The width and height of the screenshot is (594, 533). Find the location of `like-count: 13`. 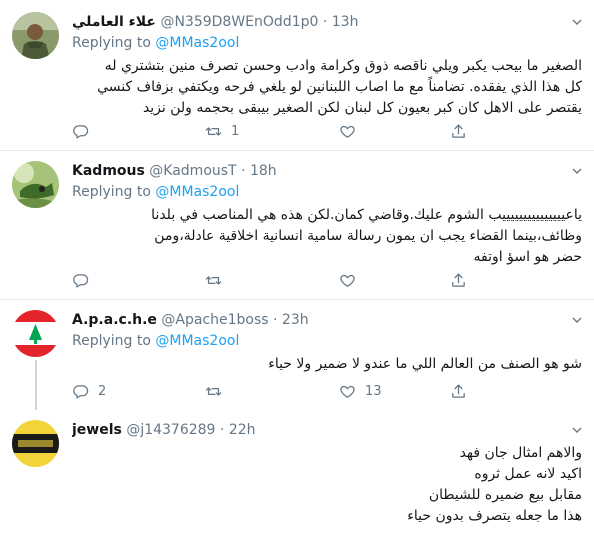

like-count: 13 is located at coordinates (373, 391).